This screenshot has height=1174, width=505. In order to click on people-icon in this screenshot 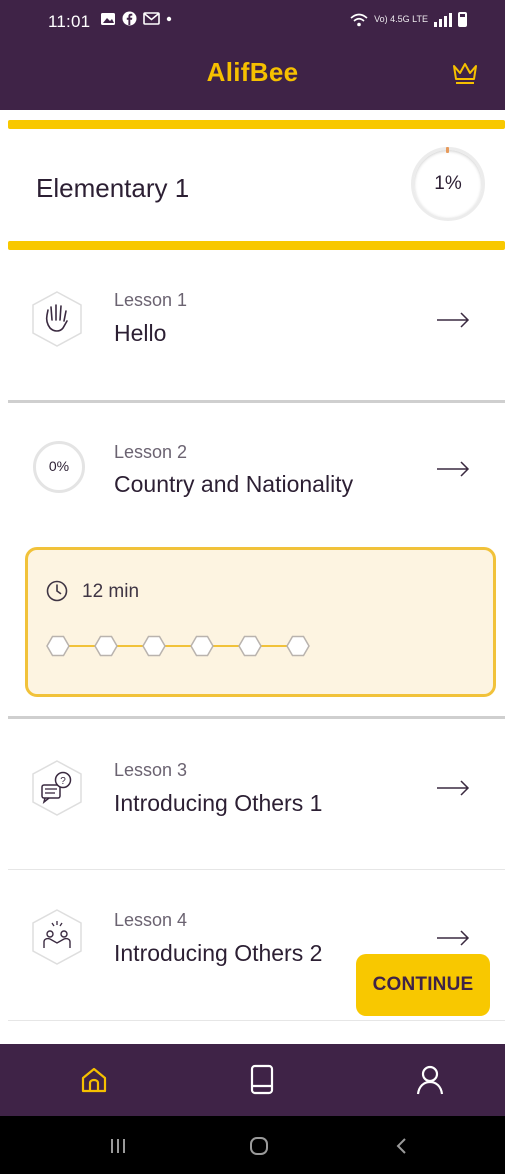, I will do `click(57, 937)`.